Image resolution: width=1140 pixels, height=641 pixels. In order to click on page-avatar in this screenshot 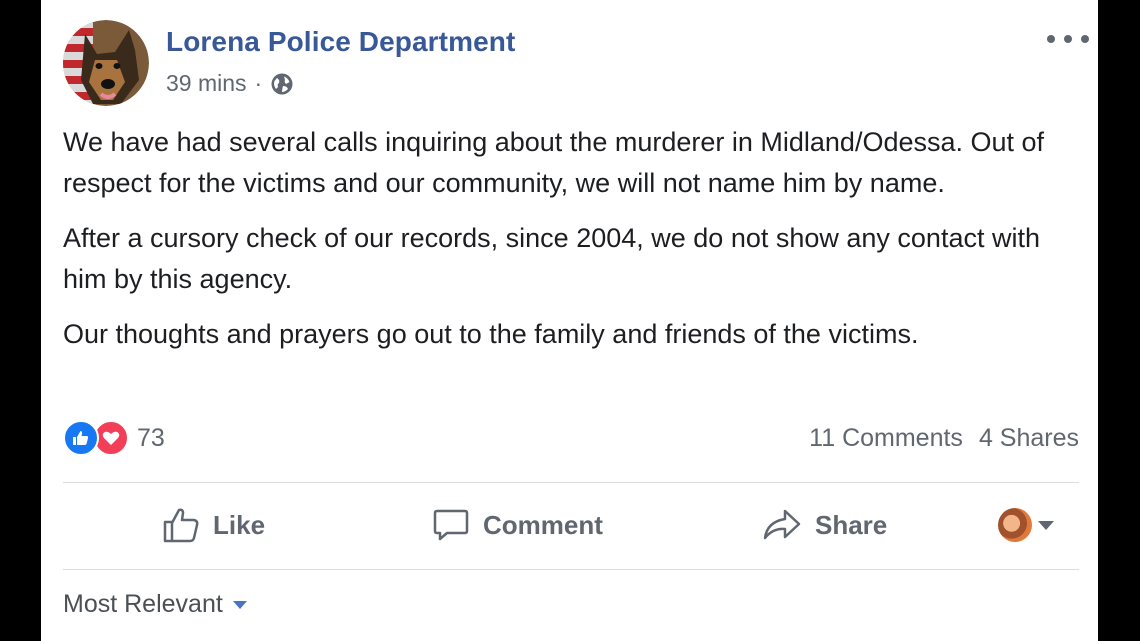, I will do `click(106, 63)`.